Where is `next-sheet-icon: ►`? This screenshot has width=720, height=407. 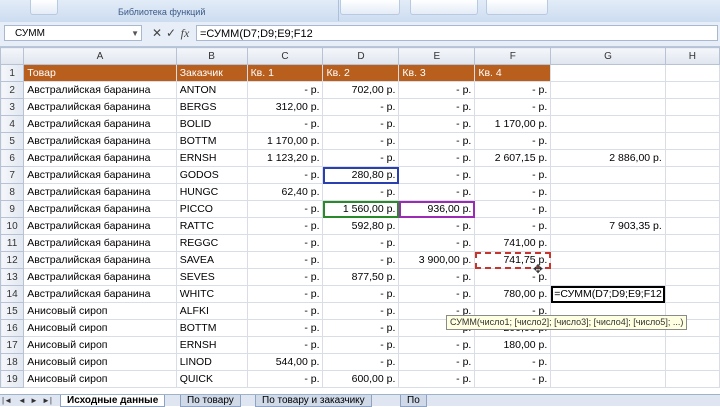 next-sheet-icon: ► is located at coordinates (34, 400).